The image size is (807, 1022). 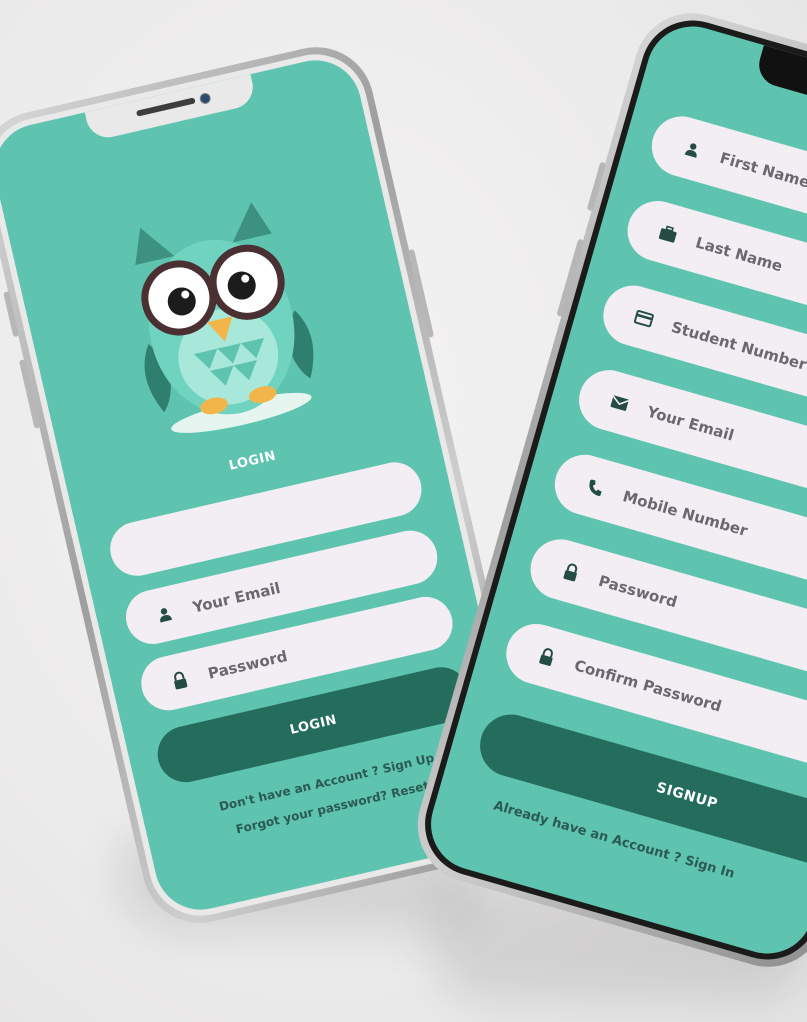 I want to click on briefcase-icon, so click(x=668, y=233).